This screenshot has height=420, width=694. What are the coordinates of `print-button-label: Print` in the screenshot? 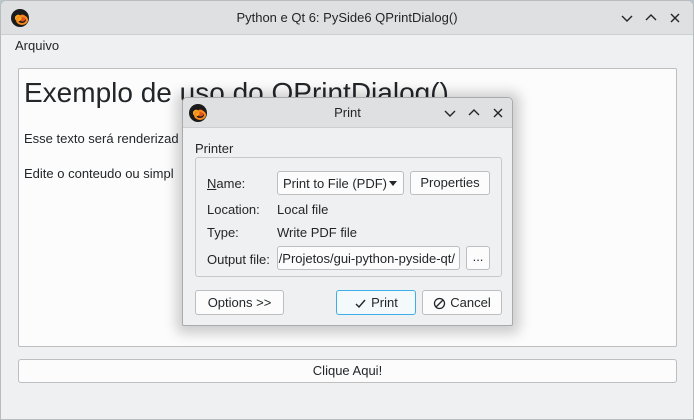 It's located at (384, 302).